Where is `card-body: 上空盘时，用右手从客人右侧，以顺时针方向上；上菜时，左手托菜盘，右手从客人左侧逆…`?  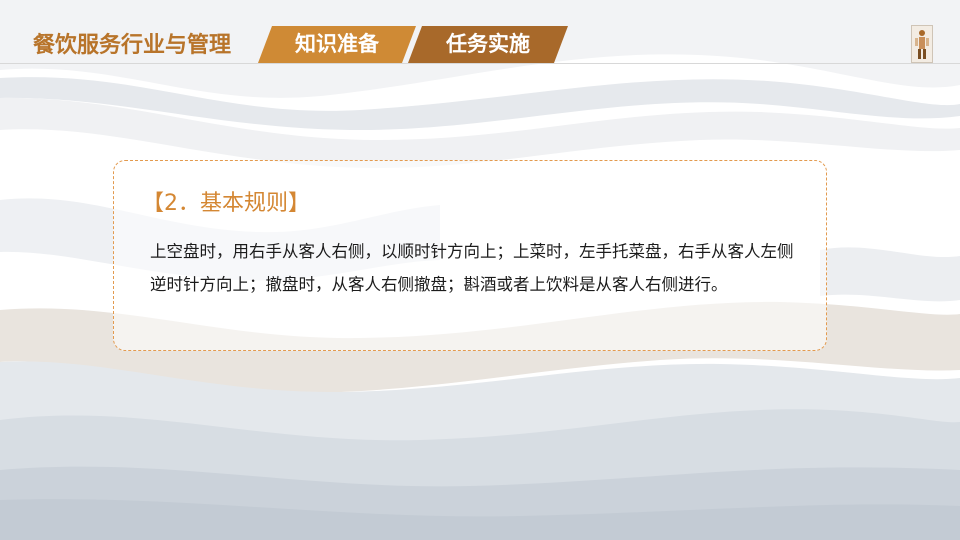
card-body: 上空盘时，用右手从客人右侧，以顺时针方向上；上菜时，左手托菜盘，右手从客人左侧逆… is located at coordinates (472, 268).